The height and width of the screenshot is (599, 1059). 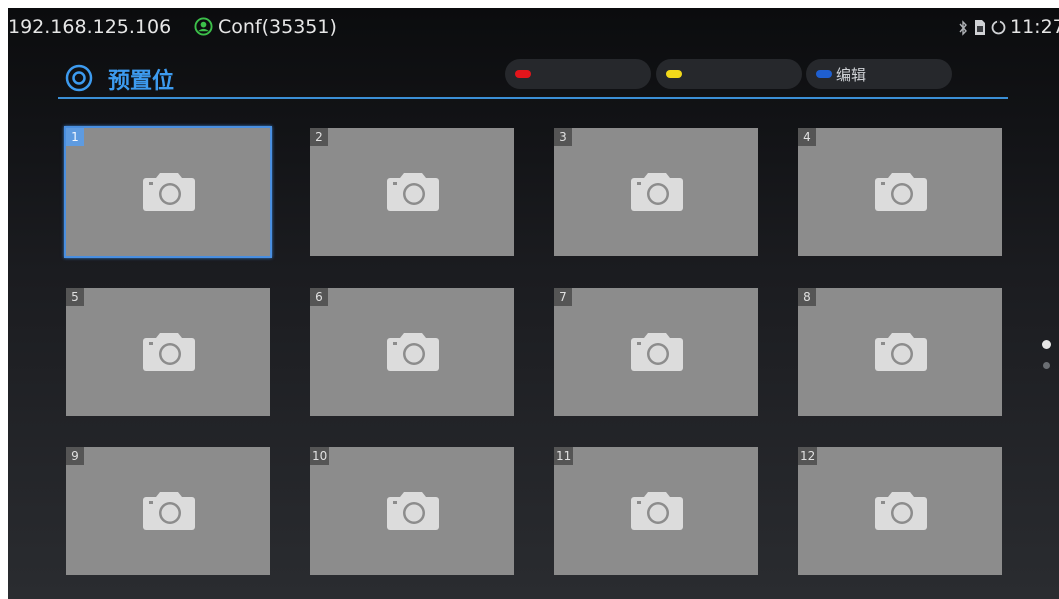 What do you see at coordinates (564, 456) in the screenshot?
I see `preset-number: 11` at bounding box center [564, 456].